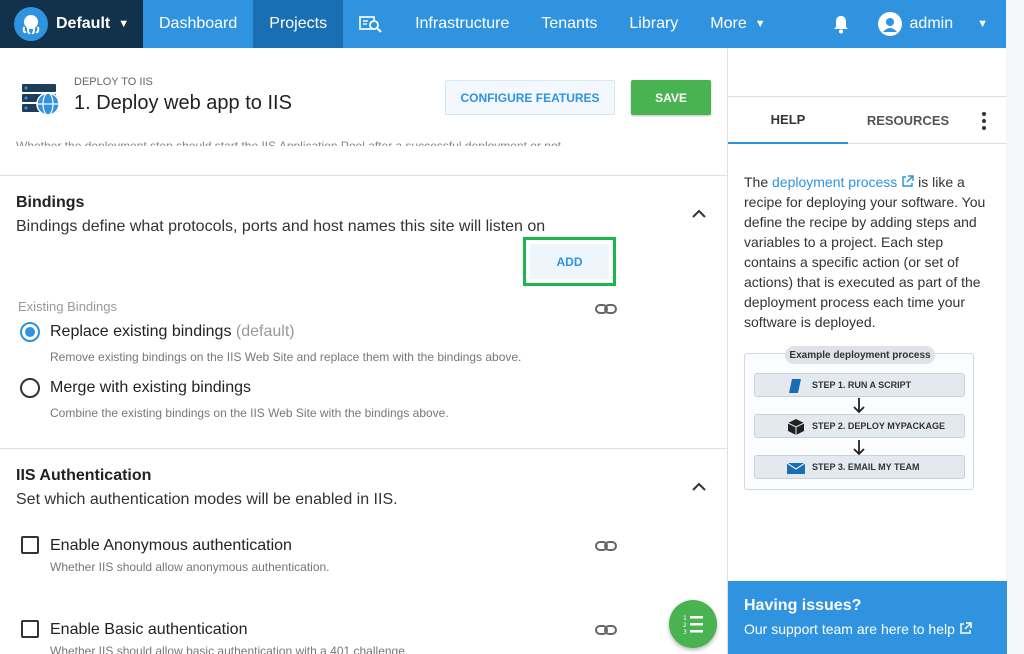 The height and width of the screenshot is (654, 1024). Describe the element at coordinates (803, 605) in the screenshot. I see `issues-title: Having issues?` at that location.